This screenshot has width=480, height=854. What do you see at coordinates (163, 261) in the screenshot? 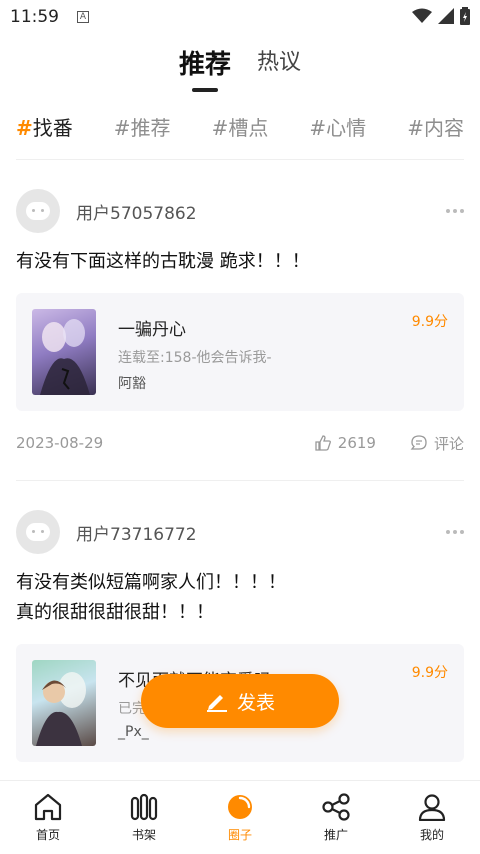
I see `post-text-line: 有没有下面这样的古耽漫 跪求！！！` at bounding box center [163, 261].